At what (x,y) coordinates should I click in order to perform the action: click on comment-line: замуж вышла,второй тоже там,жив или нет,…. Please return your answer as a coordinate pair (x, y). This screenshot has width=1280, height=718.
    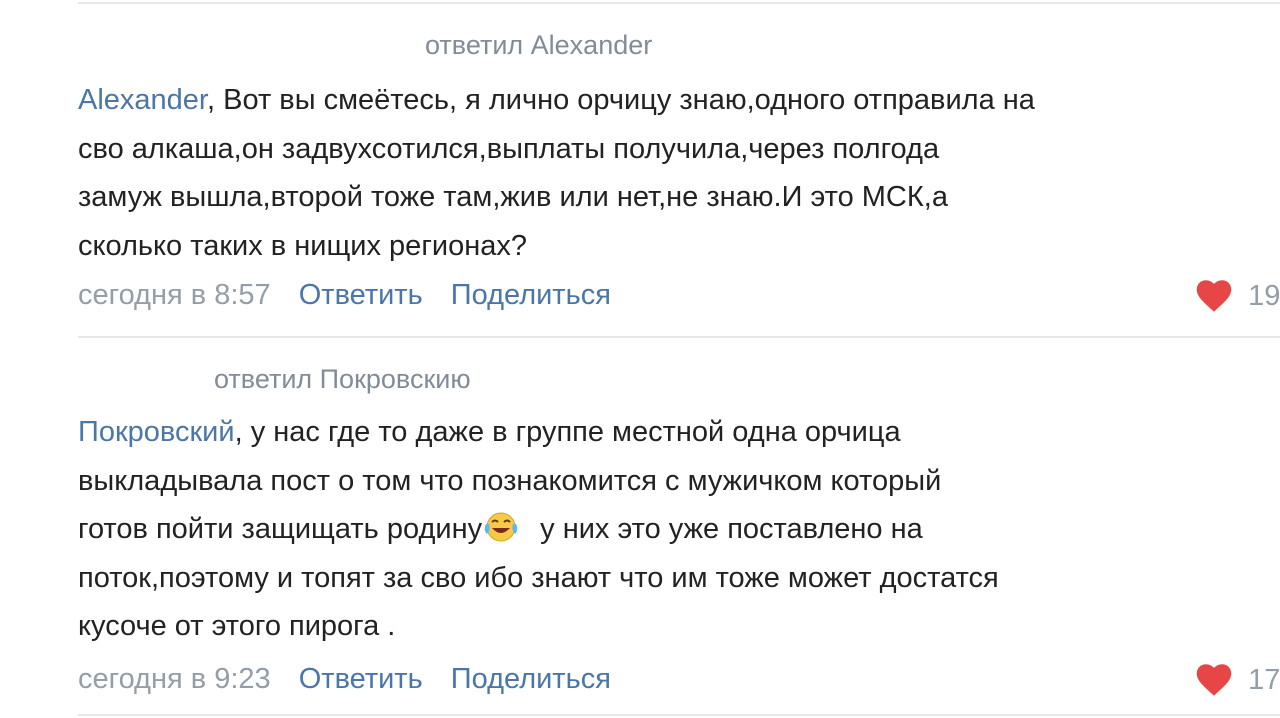
    Looking at the image, I should click on (513, 197).